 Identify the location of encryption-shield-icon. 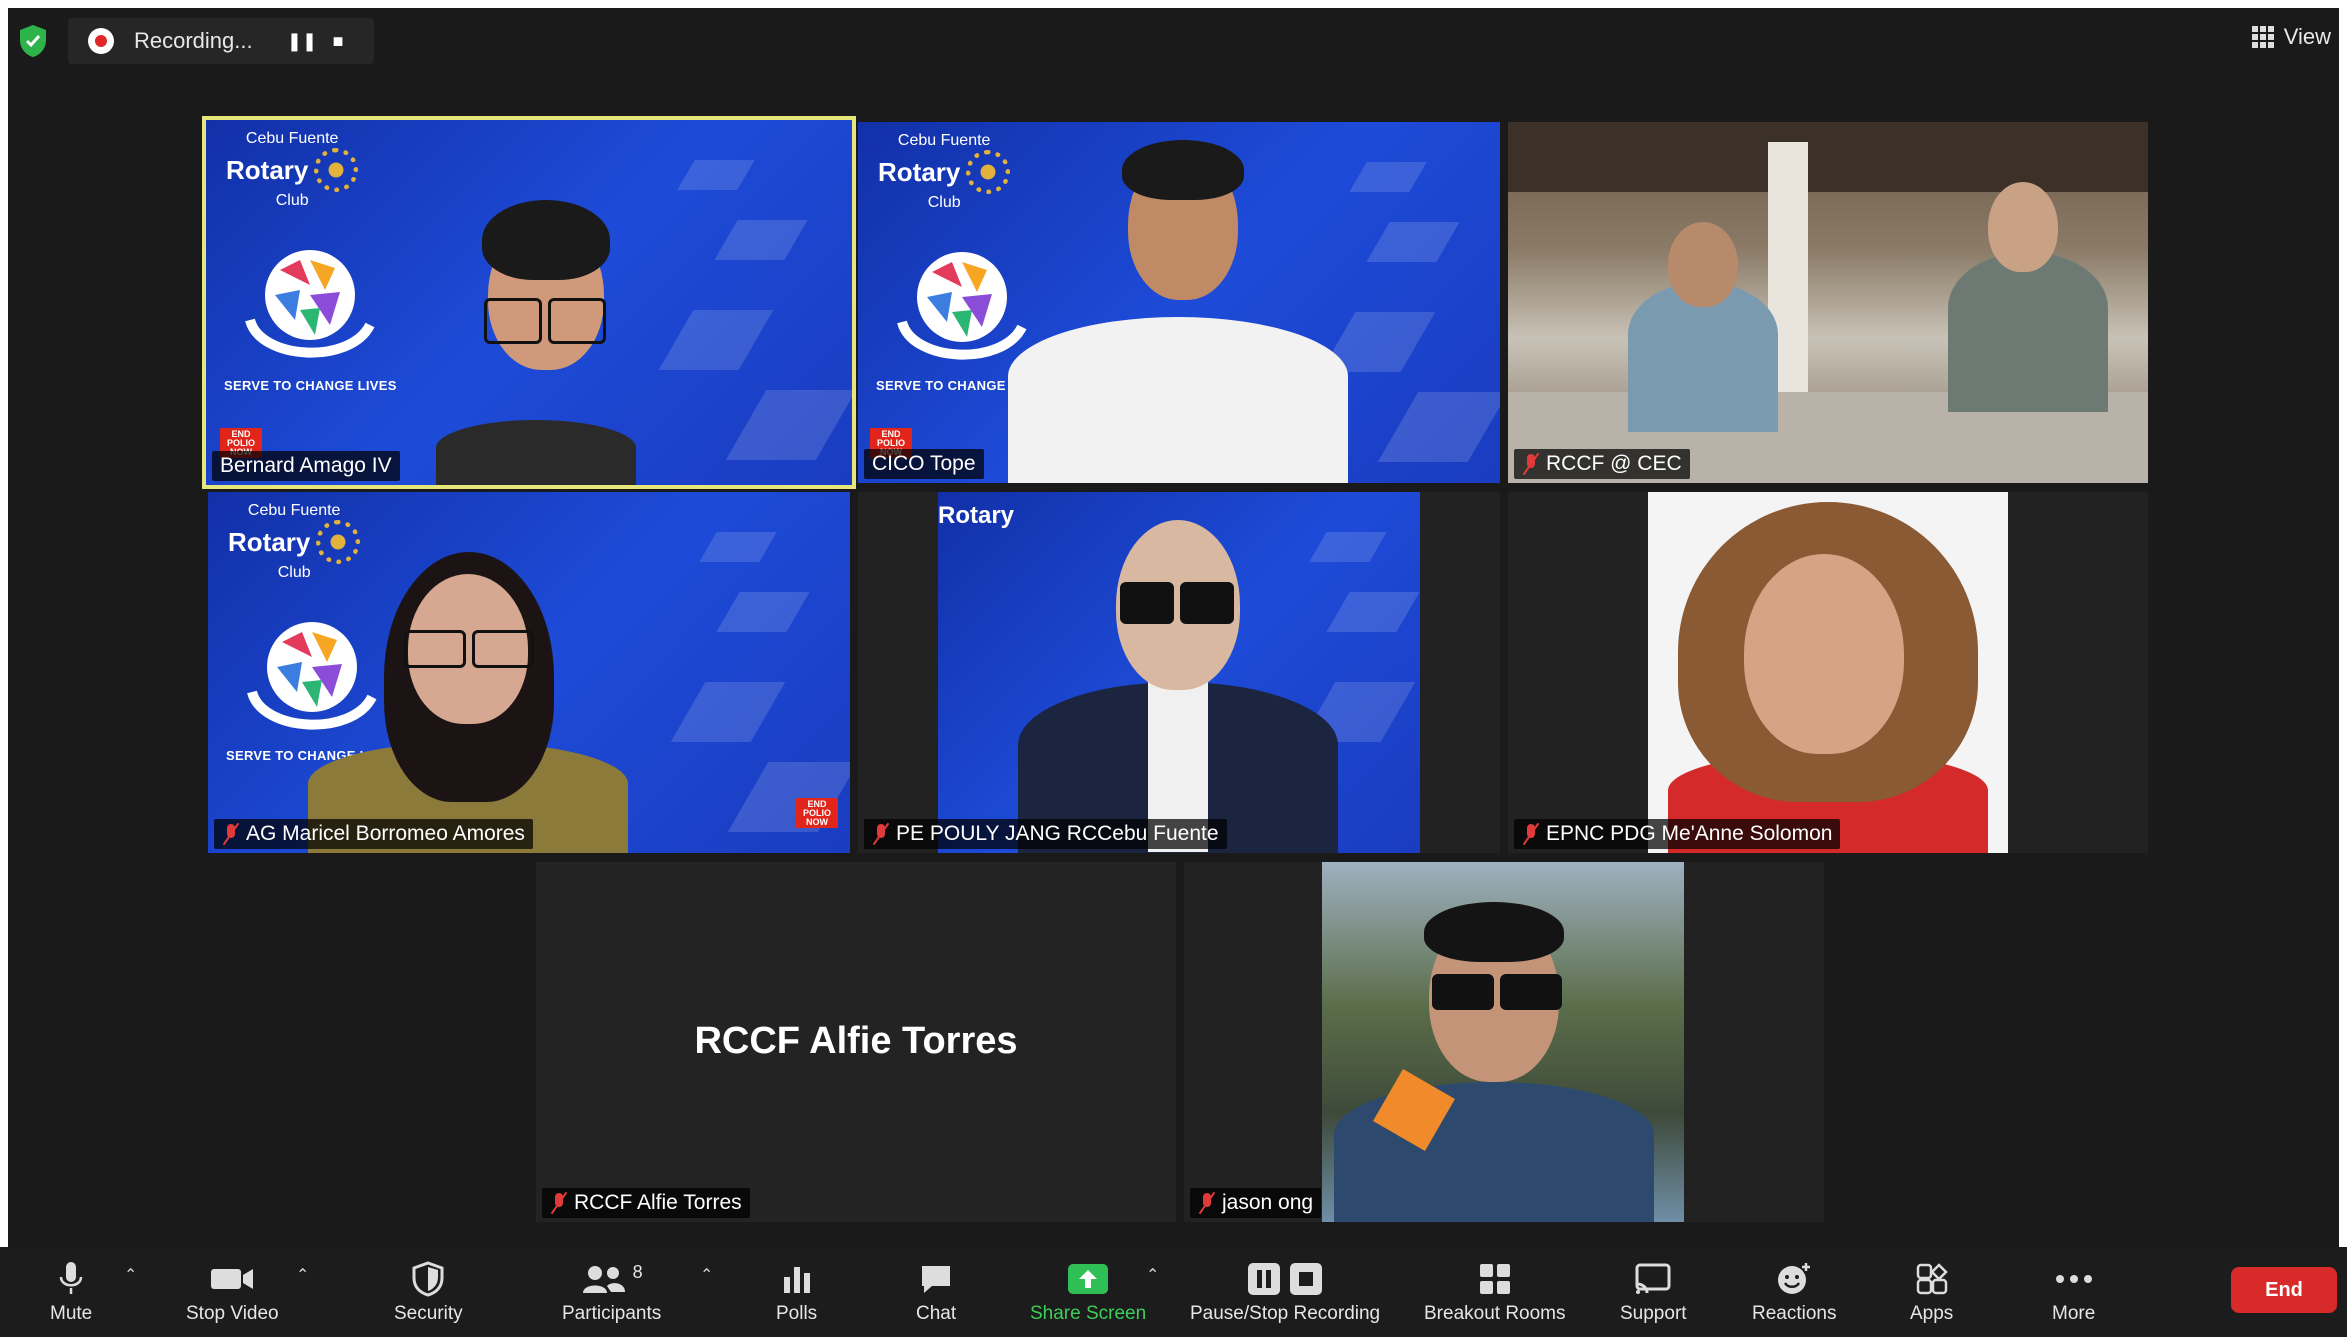
(33, 41).